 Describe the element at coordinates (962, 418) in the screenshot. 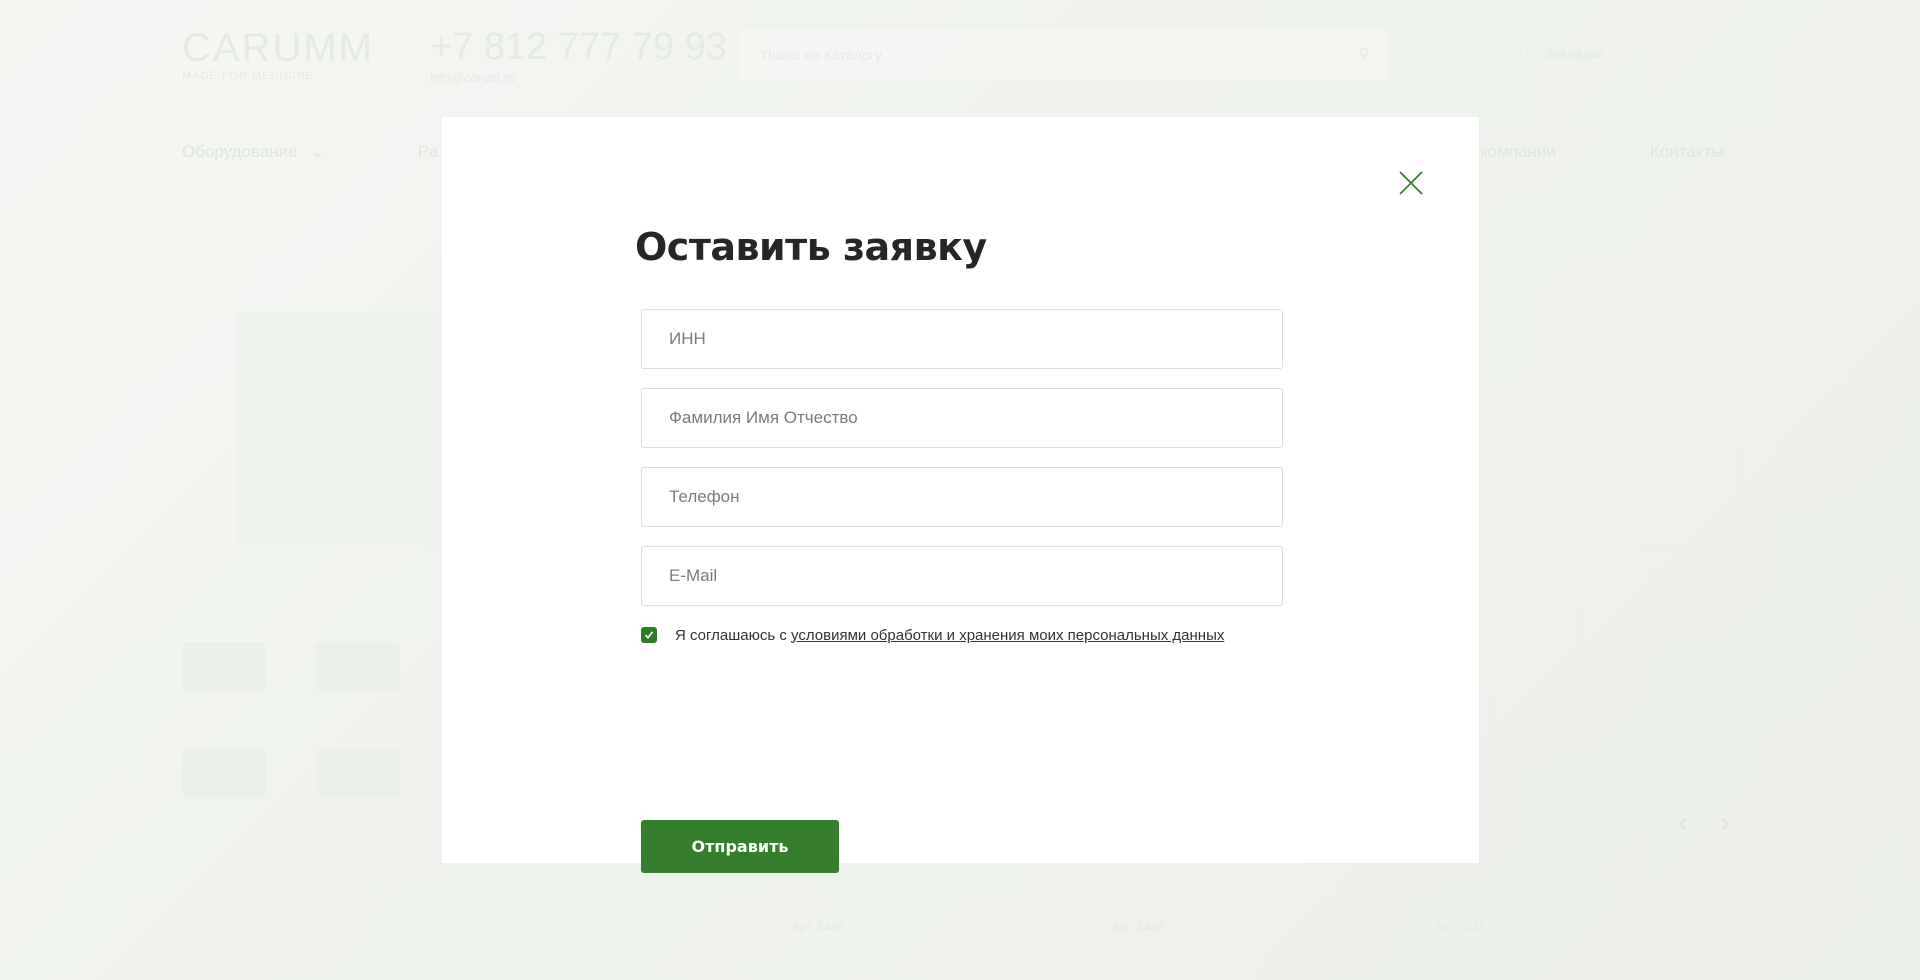

I see `fullname-field` at that location.